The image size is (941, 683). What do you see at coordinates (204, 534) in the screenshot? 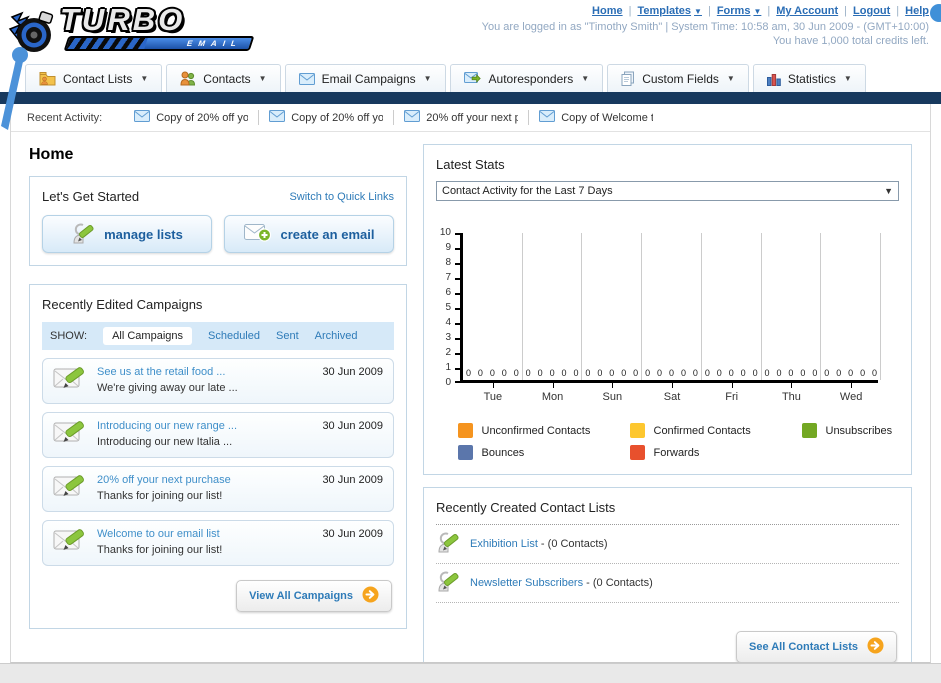
I see `campaign-title-link: Welcome to our email list` at bounding box center [204, 534].